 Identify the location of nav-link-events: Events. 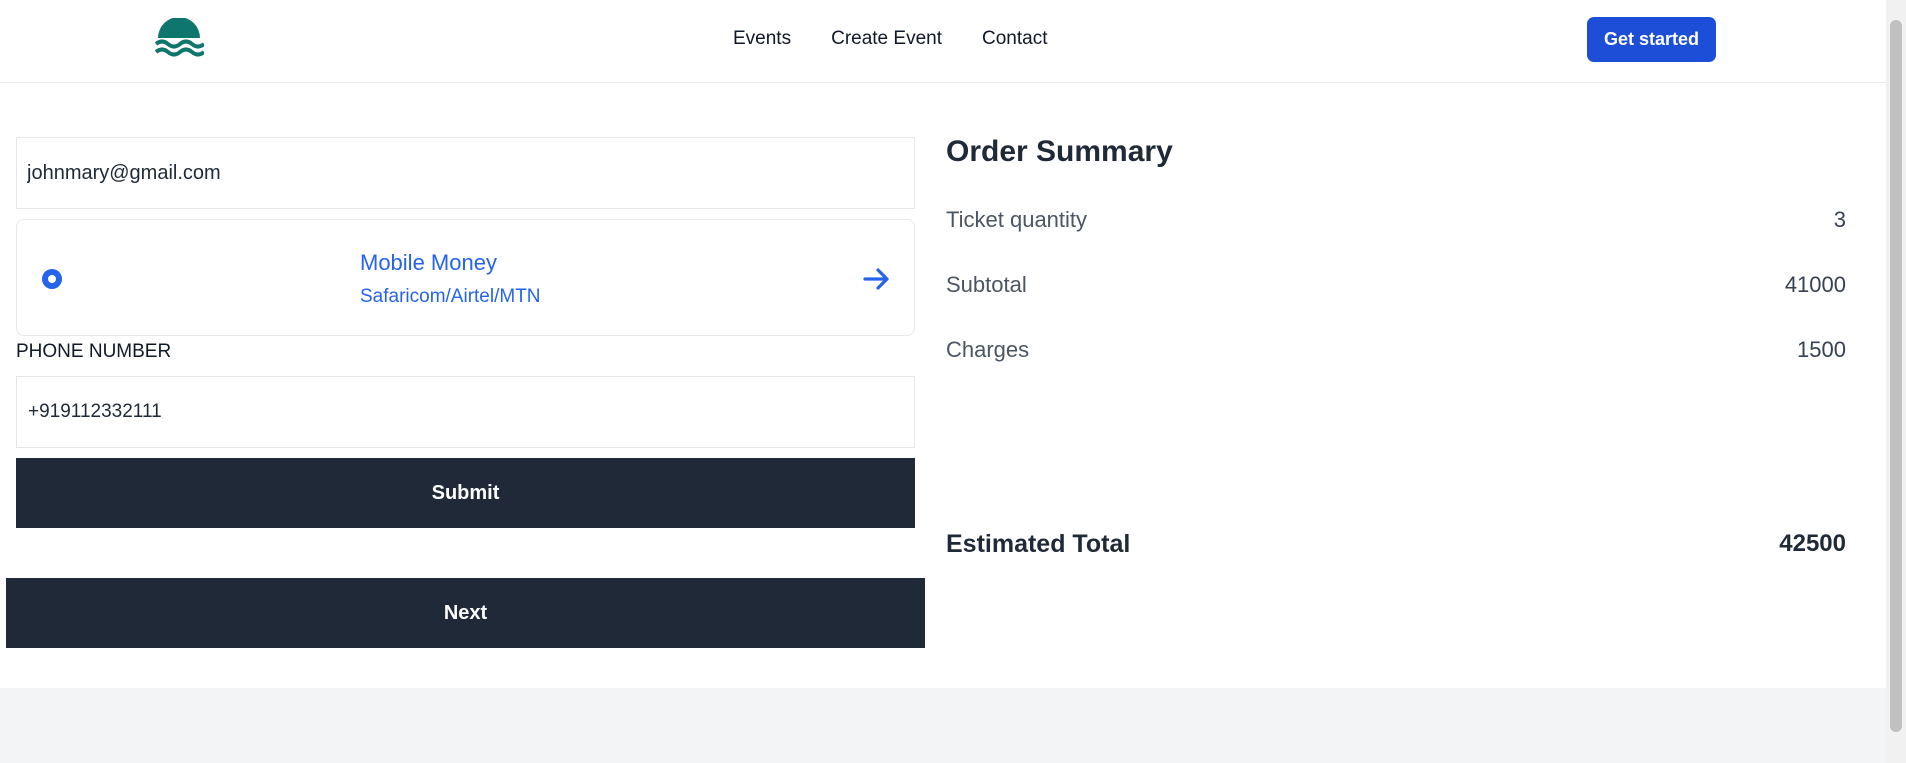
(762, 39).